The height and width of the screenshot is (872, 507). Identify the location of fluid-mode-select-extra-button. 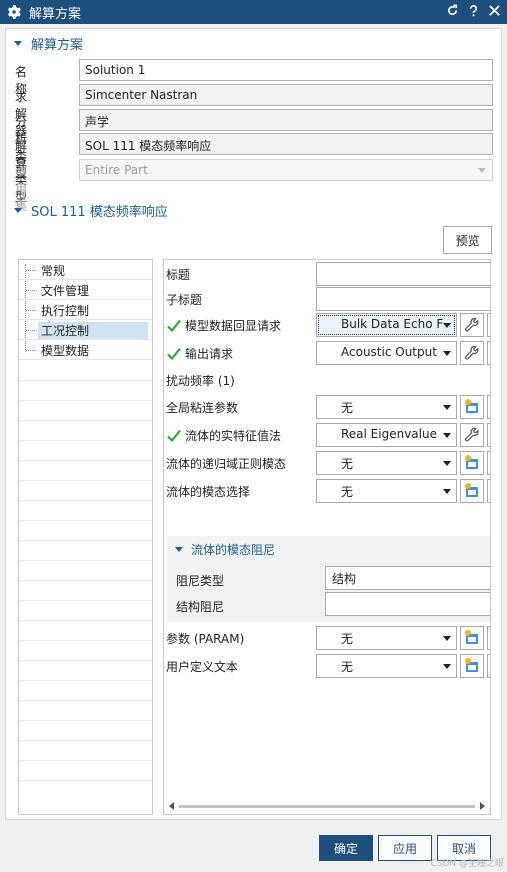
(488, 491).